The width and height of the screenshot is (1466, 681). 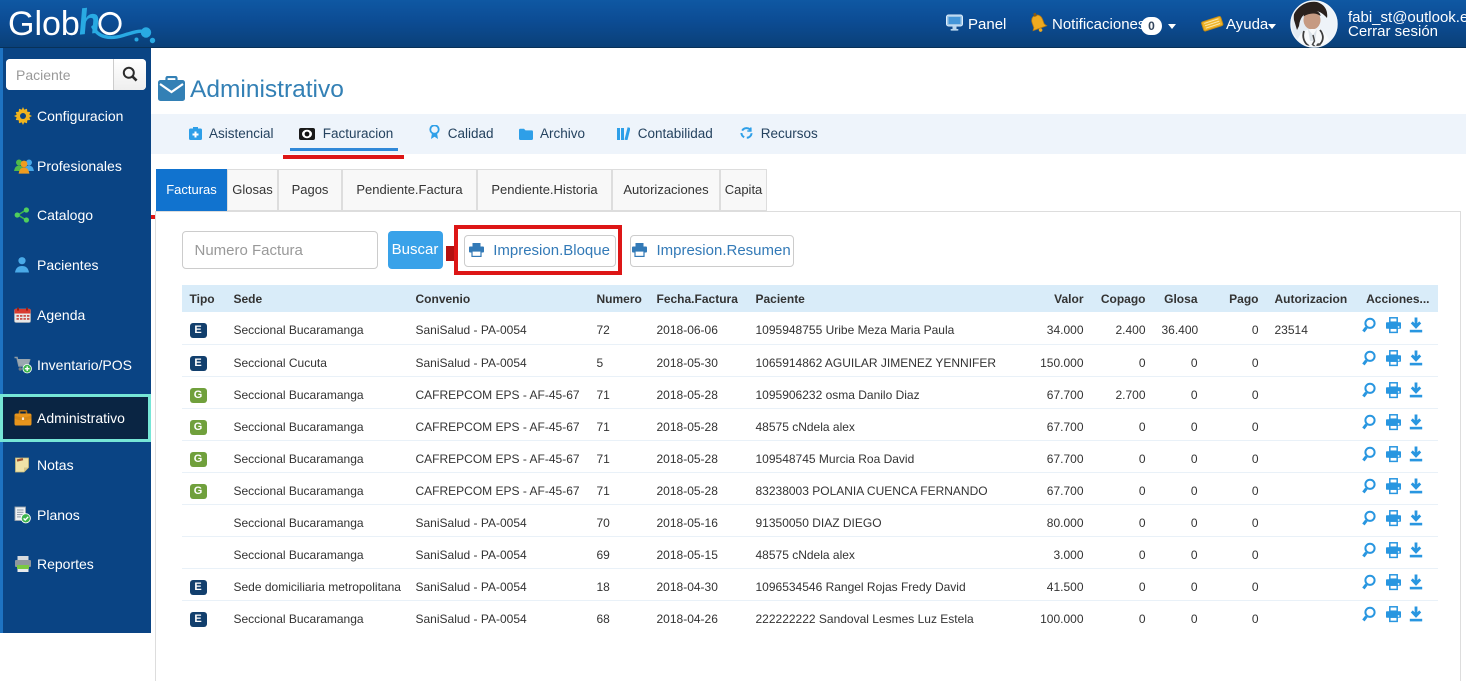 What do you see at coordinates (44, 24) in the screenshot?
I see `svg-text: Glob` at bounding box center [44, 24].